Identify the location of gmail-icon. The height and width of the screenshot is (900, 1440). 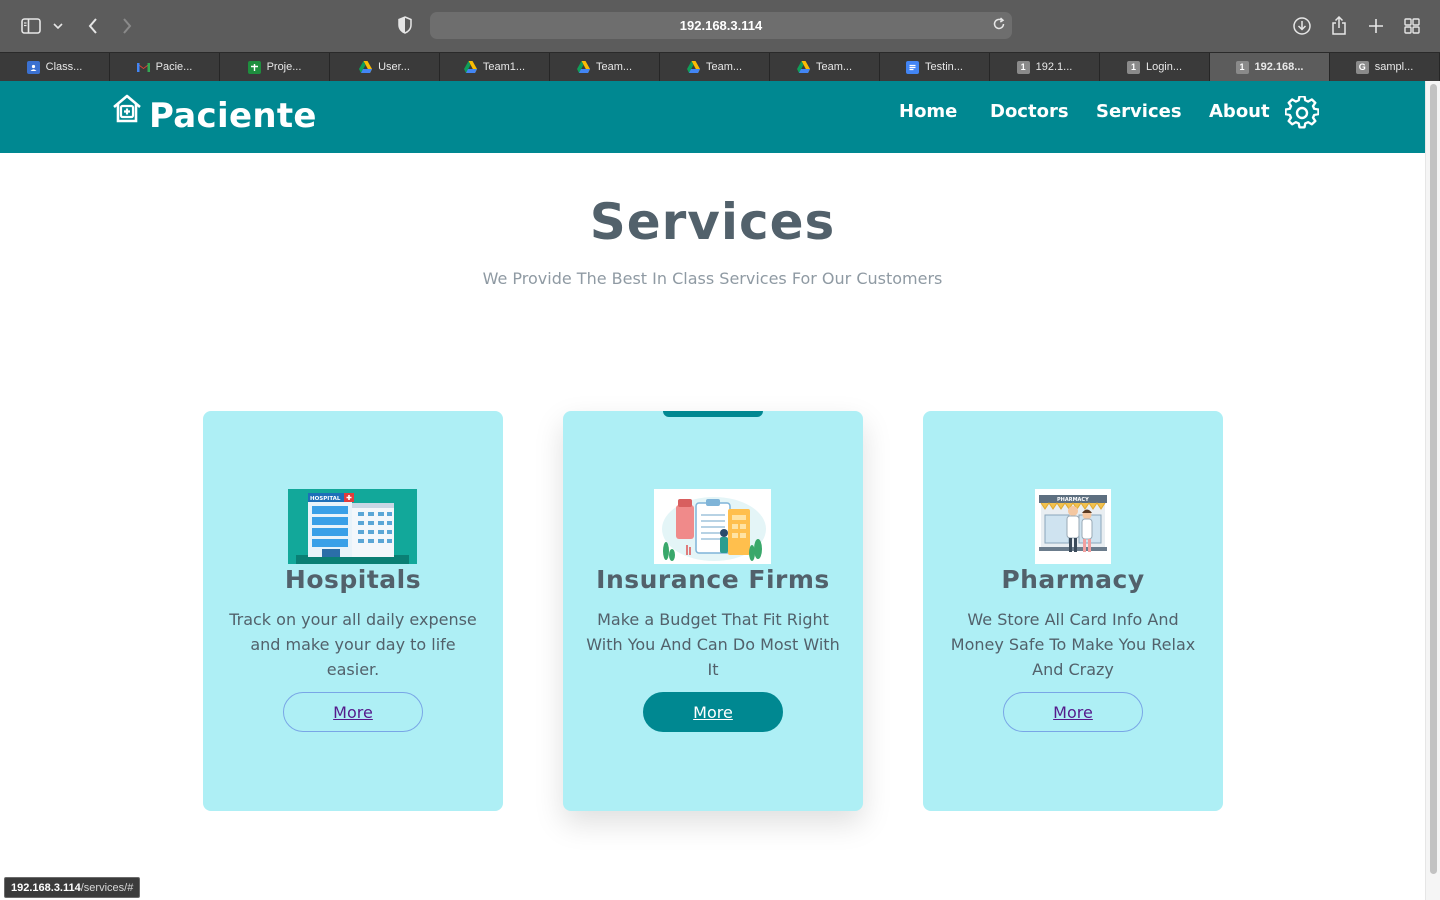
(143, 67).